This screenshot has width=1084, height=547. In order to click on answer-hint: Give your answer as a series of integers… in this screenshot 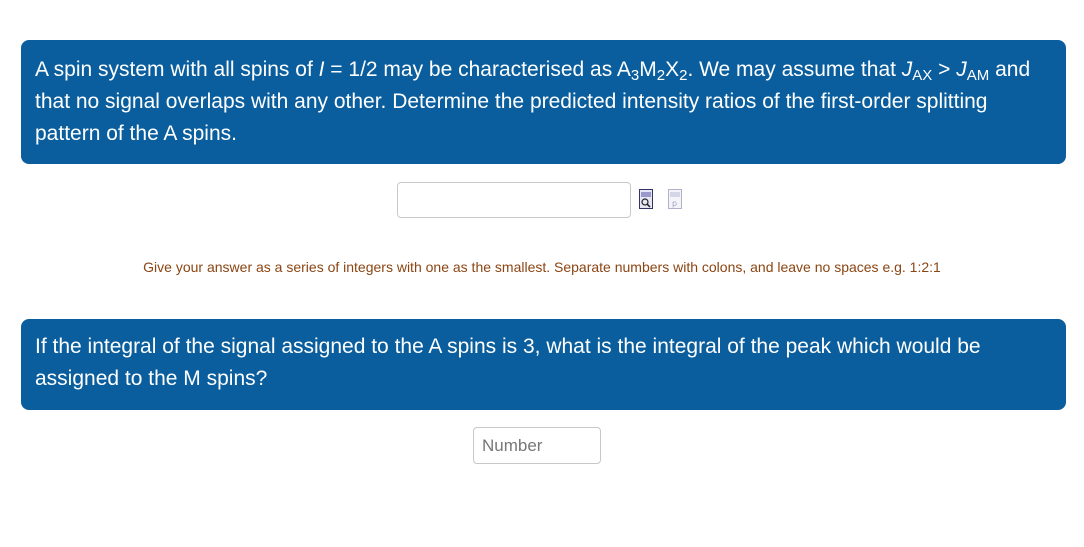, I will do `click(542, 267)`.